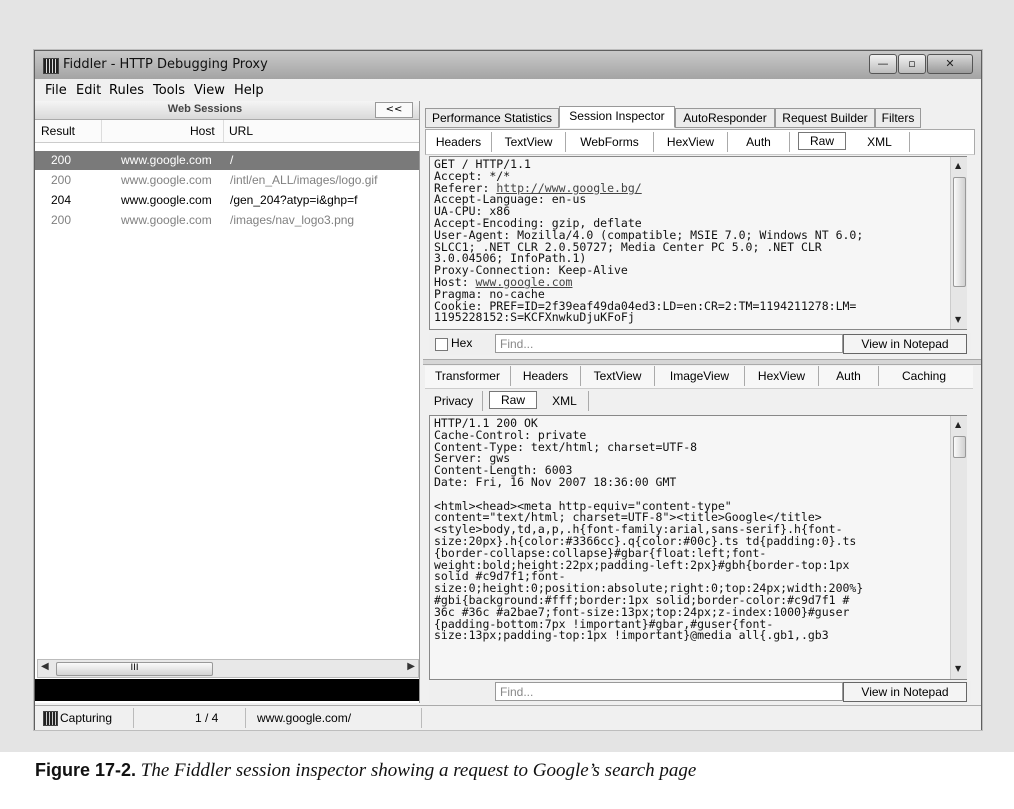  I want to click on resp-tab-imageview: ImageView, so click(700, 376).